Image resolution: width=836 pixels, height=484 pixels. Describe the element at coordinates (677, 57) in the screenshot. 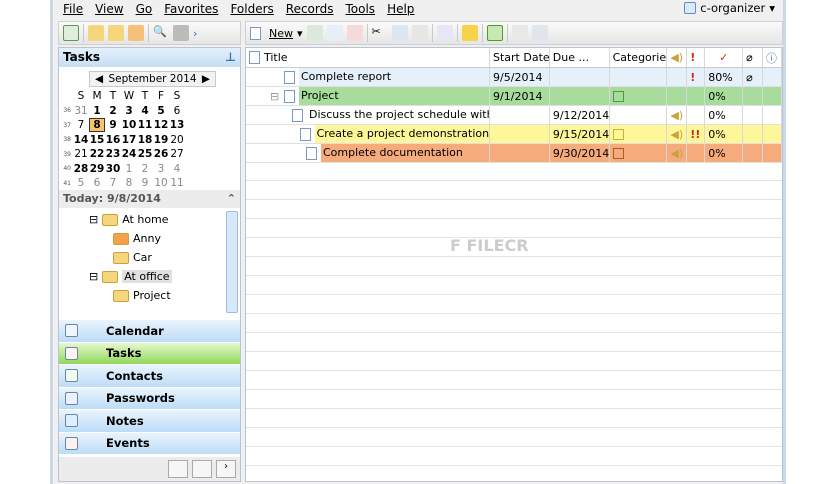

I see `reminder-sound-icon: ◀)` at that location.